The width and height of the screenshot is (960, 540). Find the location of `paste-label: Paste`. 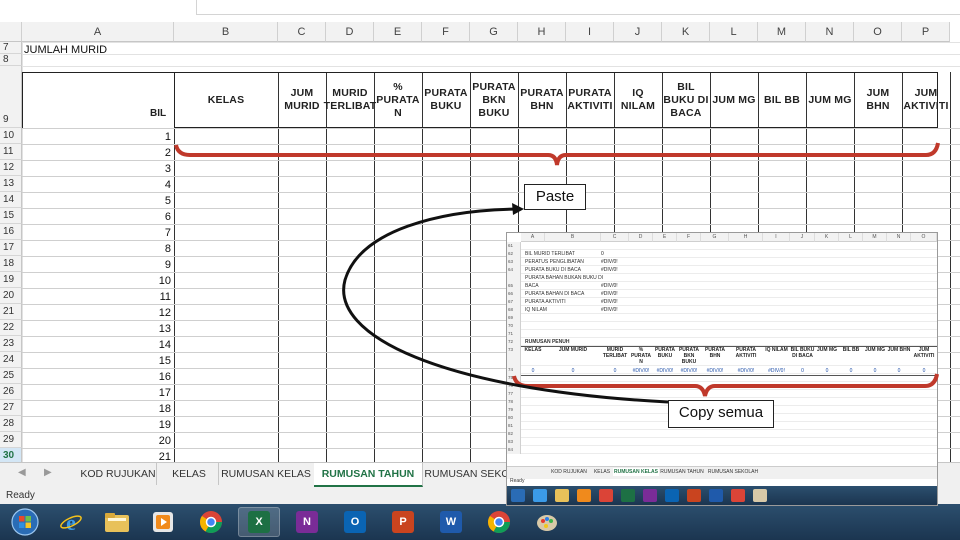

paste-label: Paste is located at coordinates (555, 197).